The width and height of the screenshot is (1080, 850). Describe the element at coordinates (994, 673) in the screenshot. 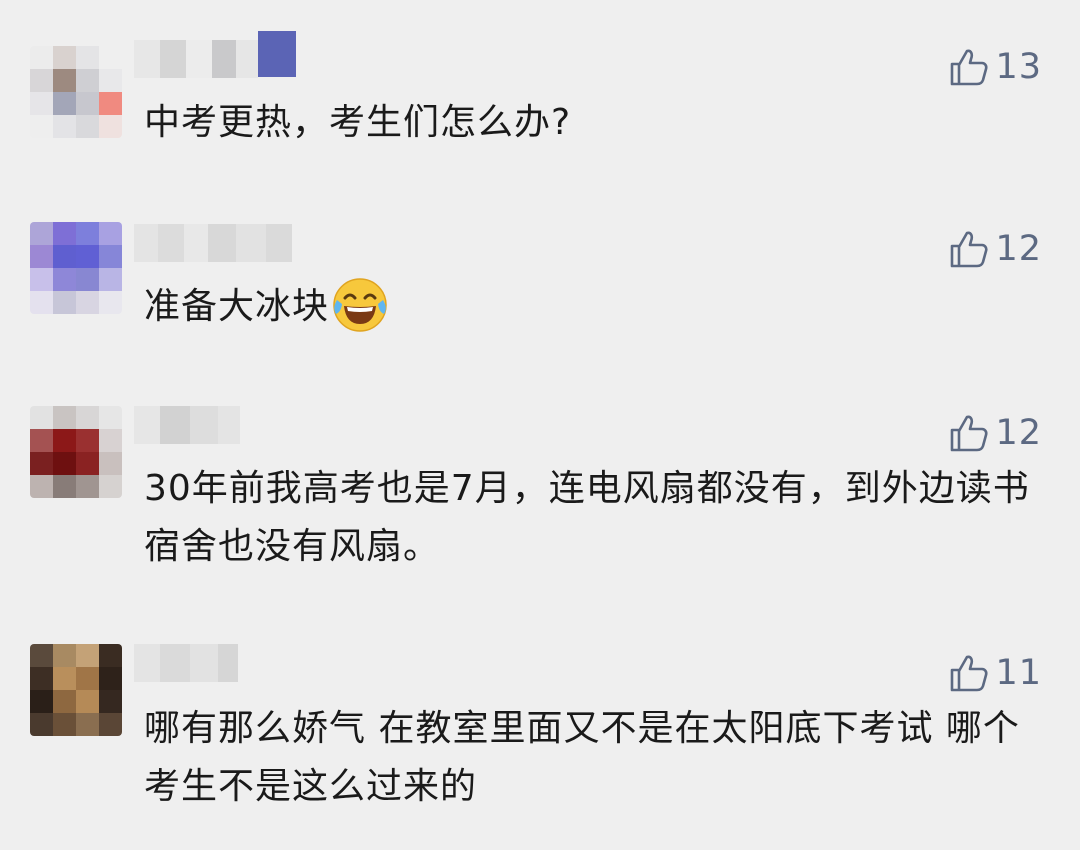

I see `like-button: 11` at that location.